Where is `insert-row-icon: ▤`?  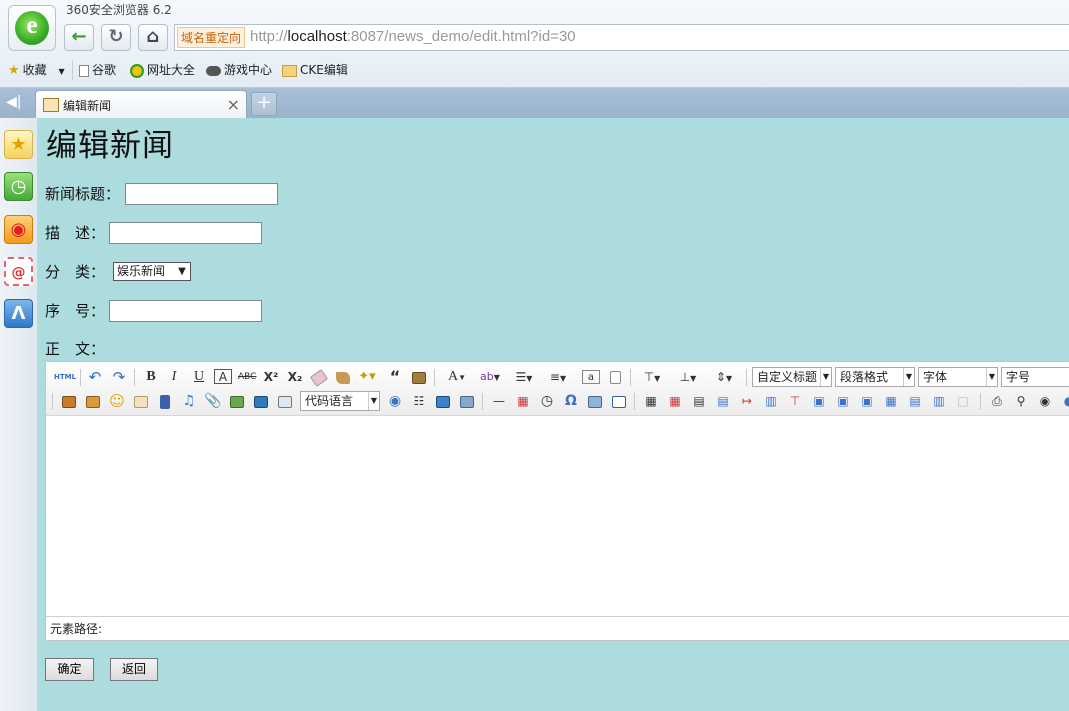
insert-row-icon: ▤ is located at coordinates (723, 401).